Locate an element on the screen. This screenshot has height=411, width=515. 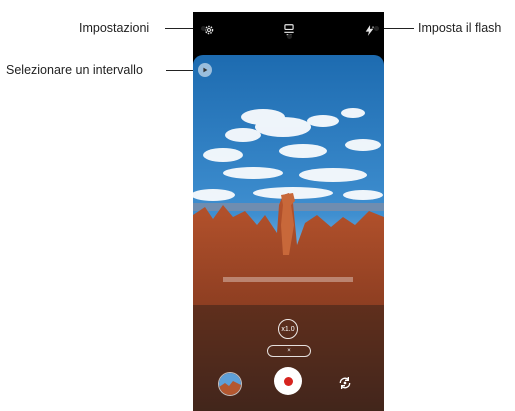
flash-callout-dot is located at coordinates (376, 28).